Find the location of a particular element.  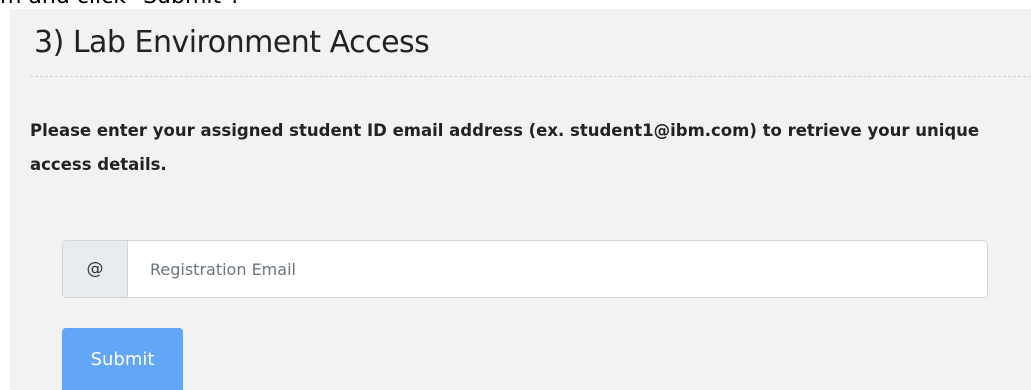

heading-divider is located at coordinates (530, 76).